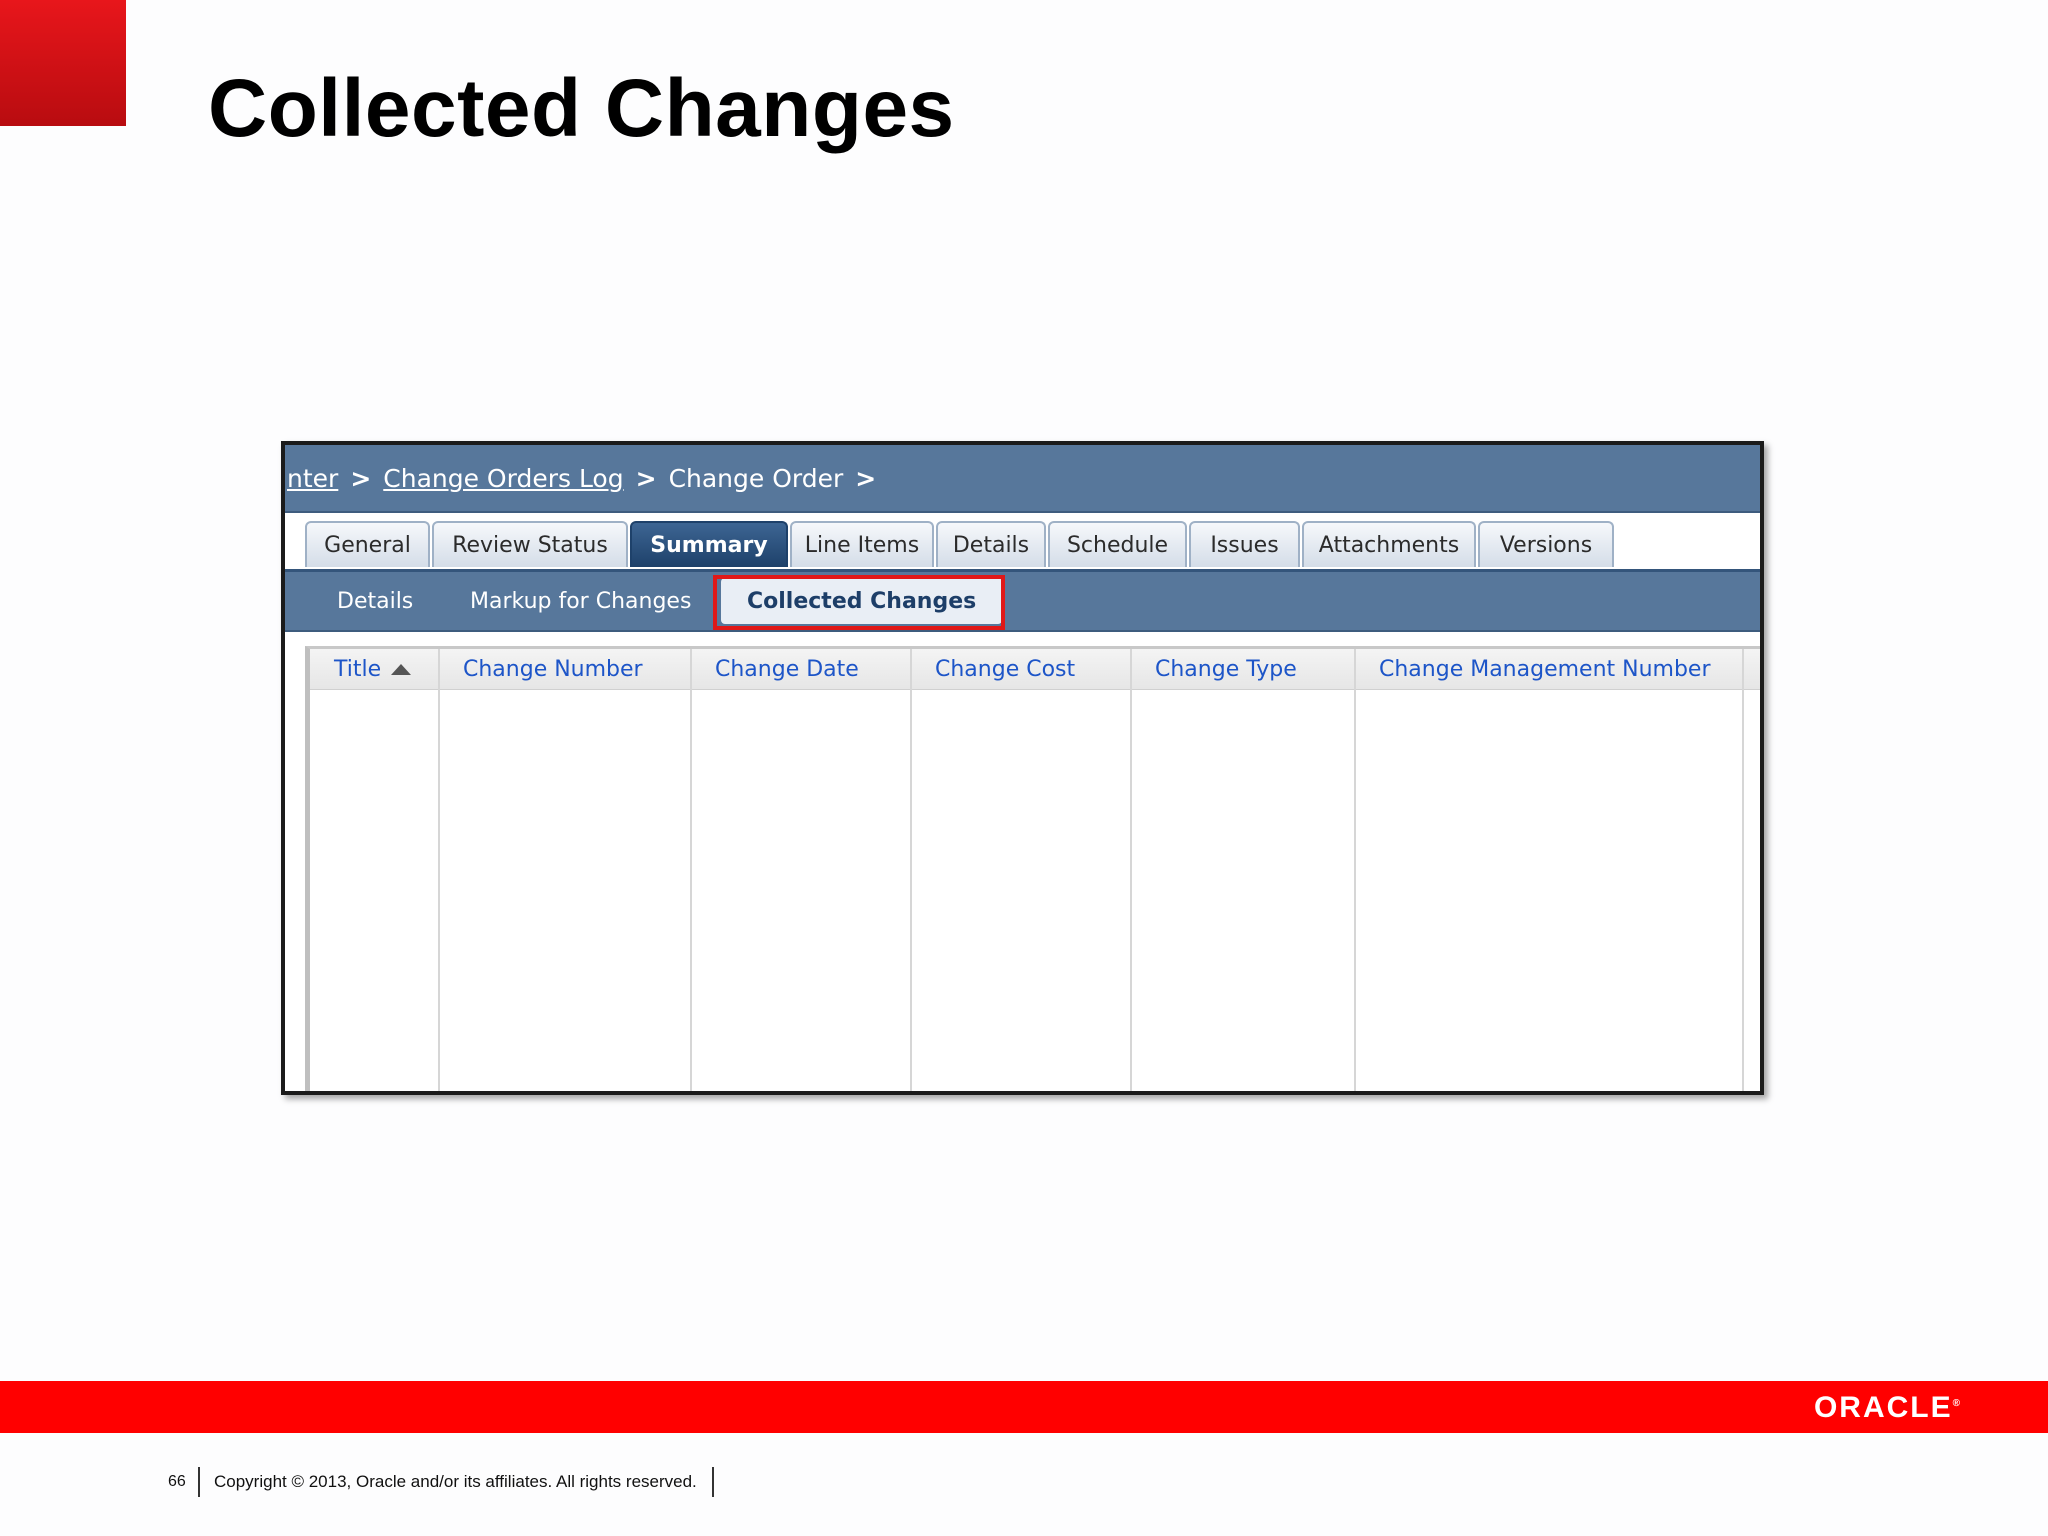 The image size is (2048, 1536). Describe the element at coordinates (1389, 544) in the screenshot. I see `tab-attachments: Attachments` at that location.